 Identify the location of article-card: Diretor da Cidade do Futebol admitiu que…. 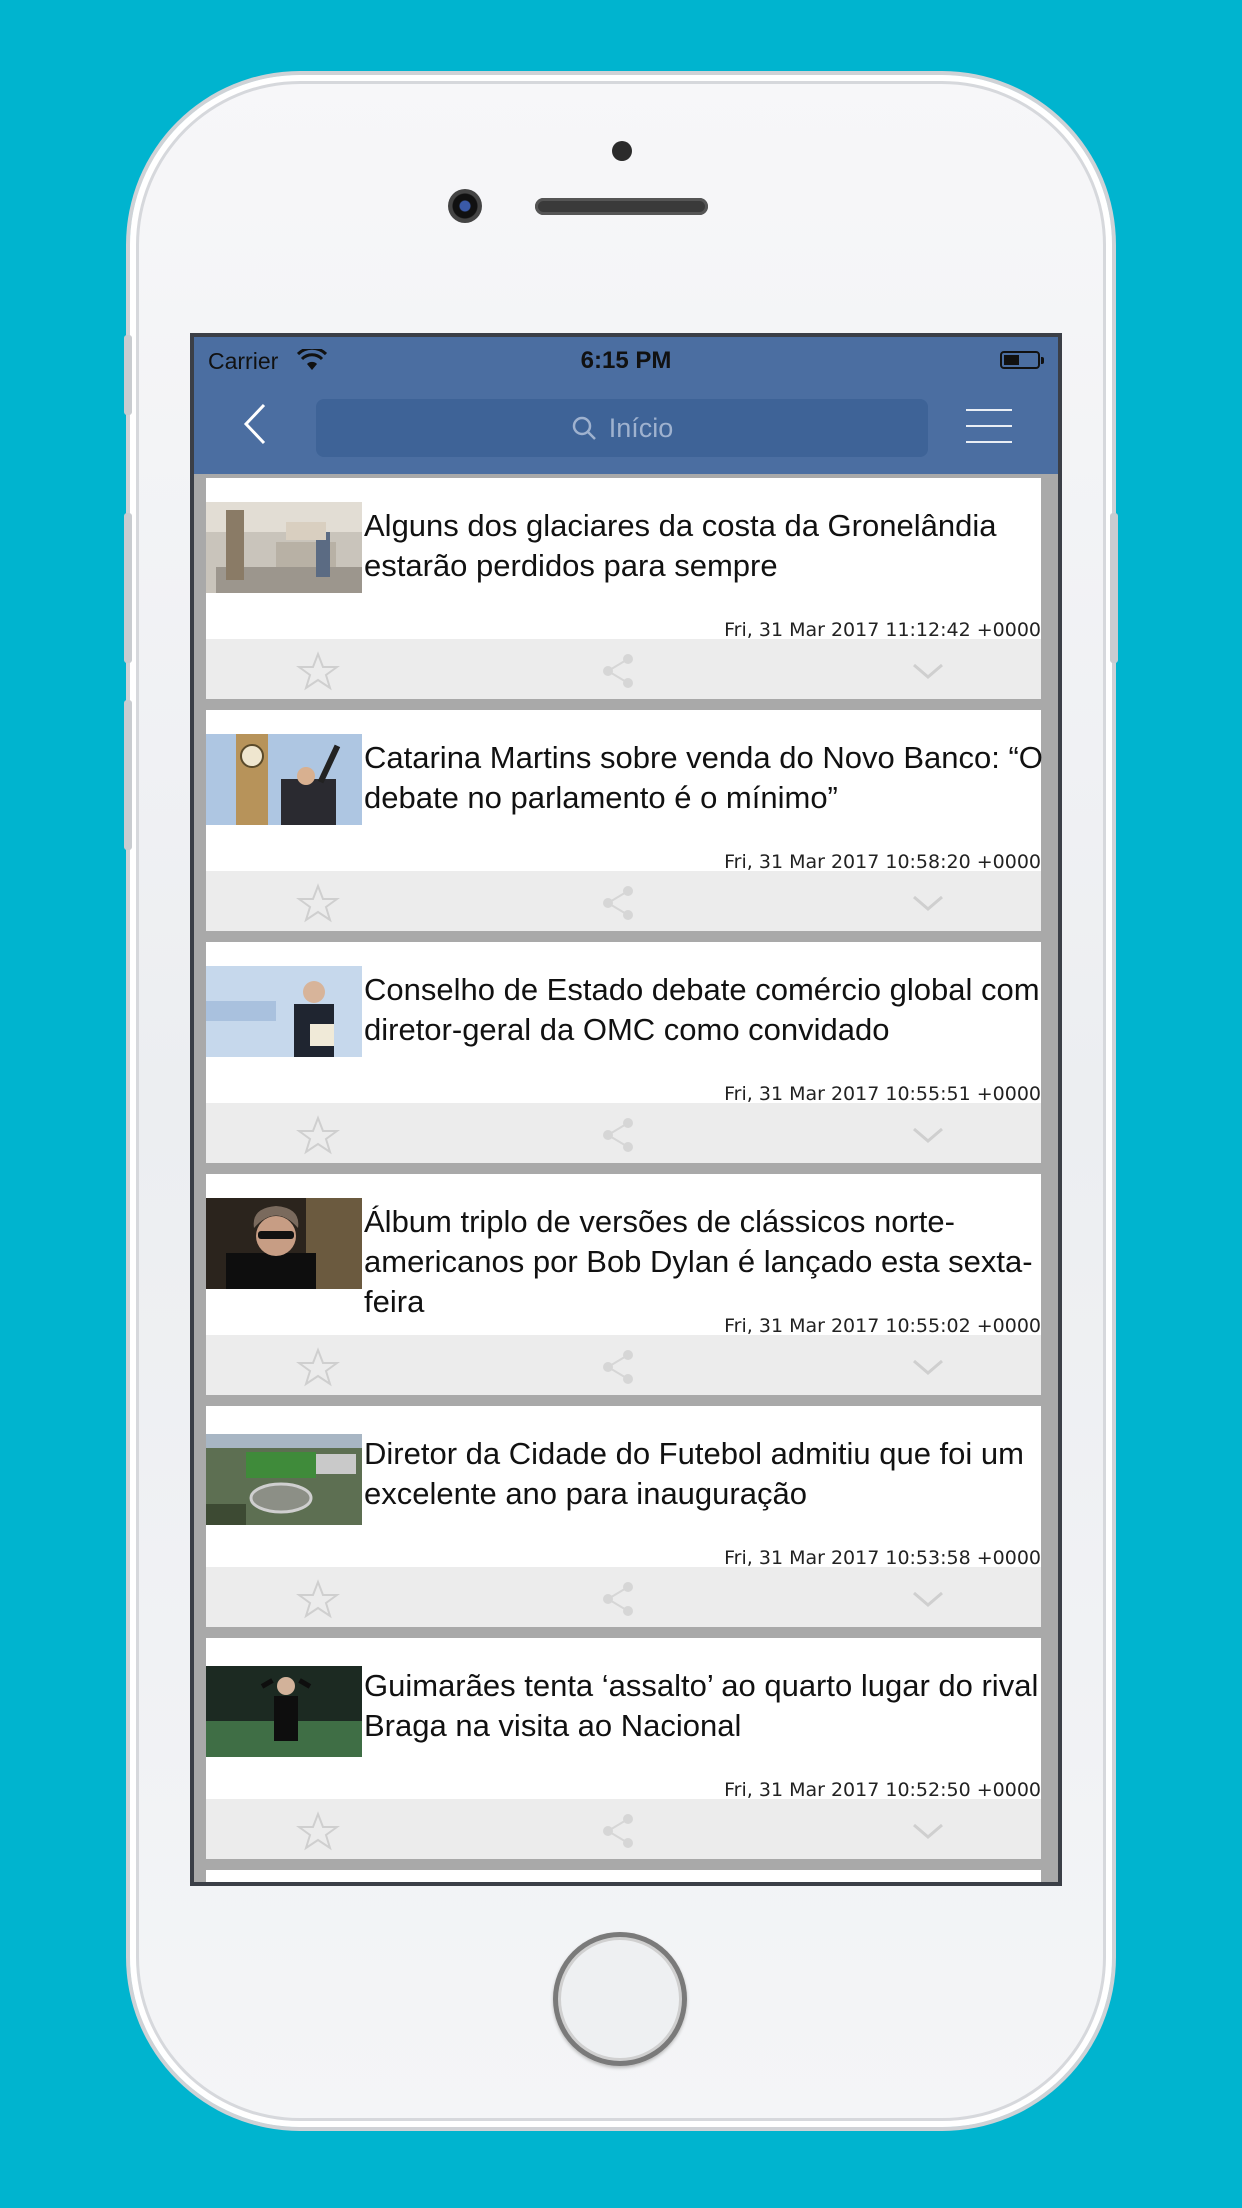
(623, 1516).